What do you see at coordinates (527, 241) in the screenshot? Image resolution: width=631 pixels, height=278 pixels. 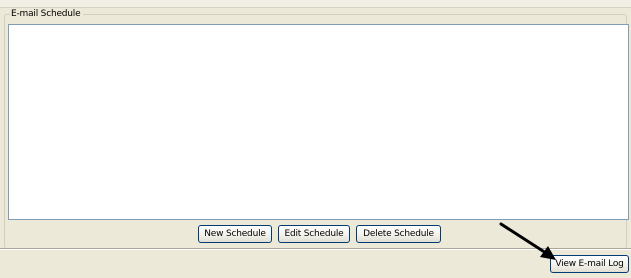 I see `arrow-pointer-icon` at bounding box center [527, 241].